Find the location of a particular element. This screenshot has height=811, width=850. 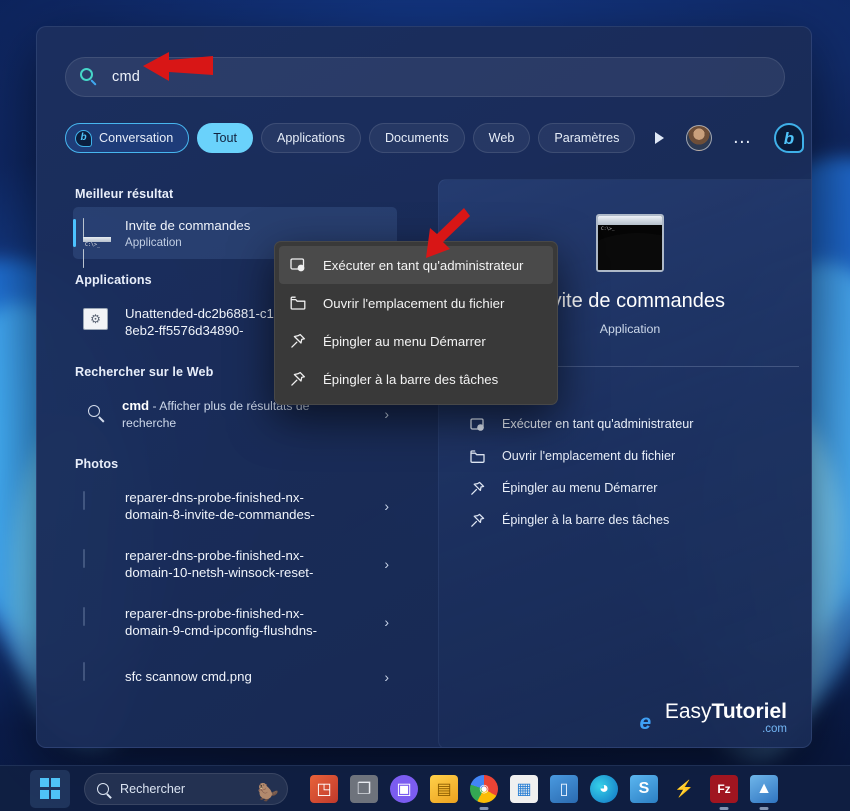

result-title-line2: domain-10-netsh-winsock-reset- is located at coordinates (219, 572).